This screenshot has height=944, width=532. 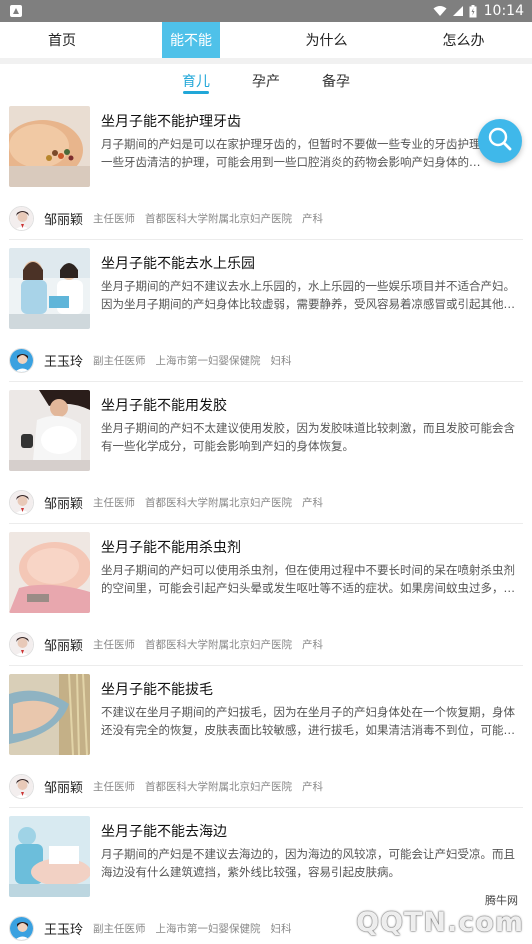 What do you see at coordinates (164, 406) in the screenshot?
I see `article-title: 坐月子能不能用发胶` at bounding box center [164, 406].